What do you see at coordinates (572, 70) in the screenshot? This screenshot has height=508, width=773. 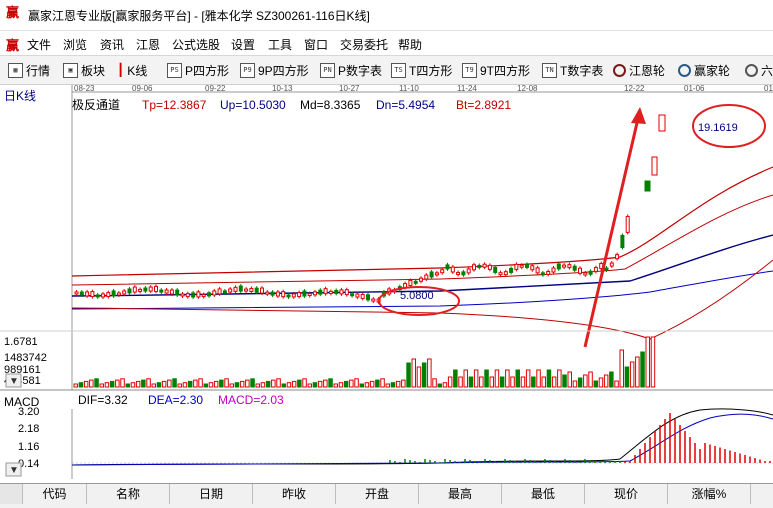 I see `toolbar-t-table-button: TN T数字表` at bounding box center [572, 70].